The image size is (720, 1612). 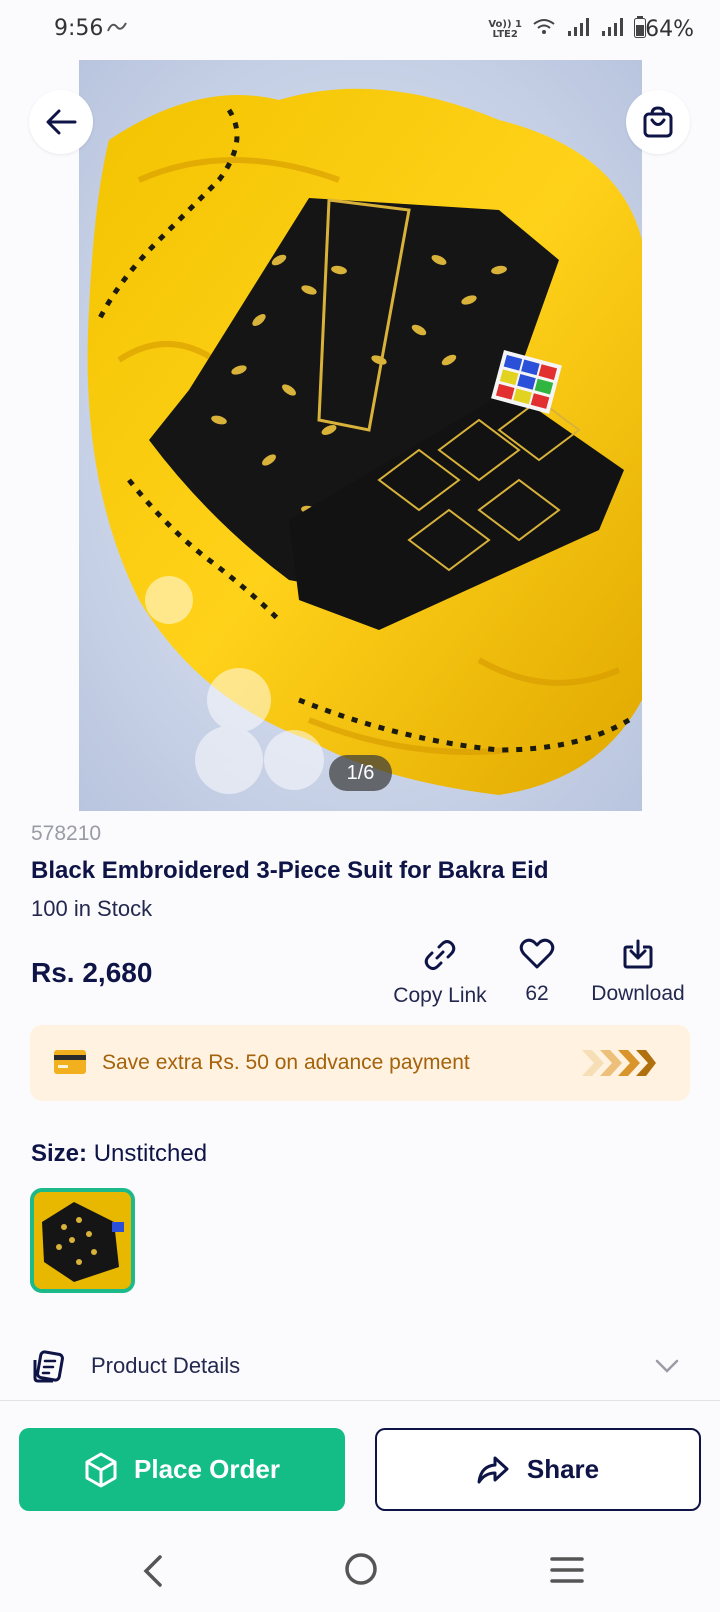 I want to click on product-details-label: Product Details, so click(x=166, y=1365).